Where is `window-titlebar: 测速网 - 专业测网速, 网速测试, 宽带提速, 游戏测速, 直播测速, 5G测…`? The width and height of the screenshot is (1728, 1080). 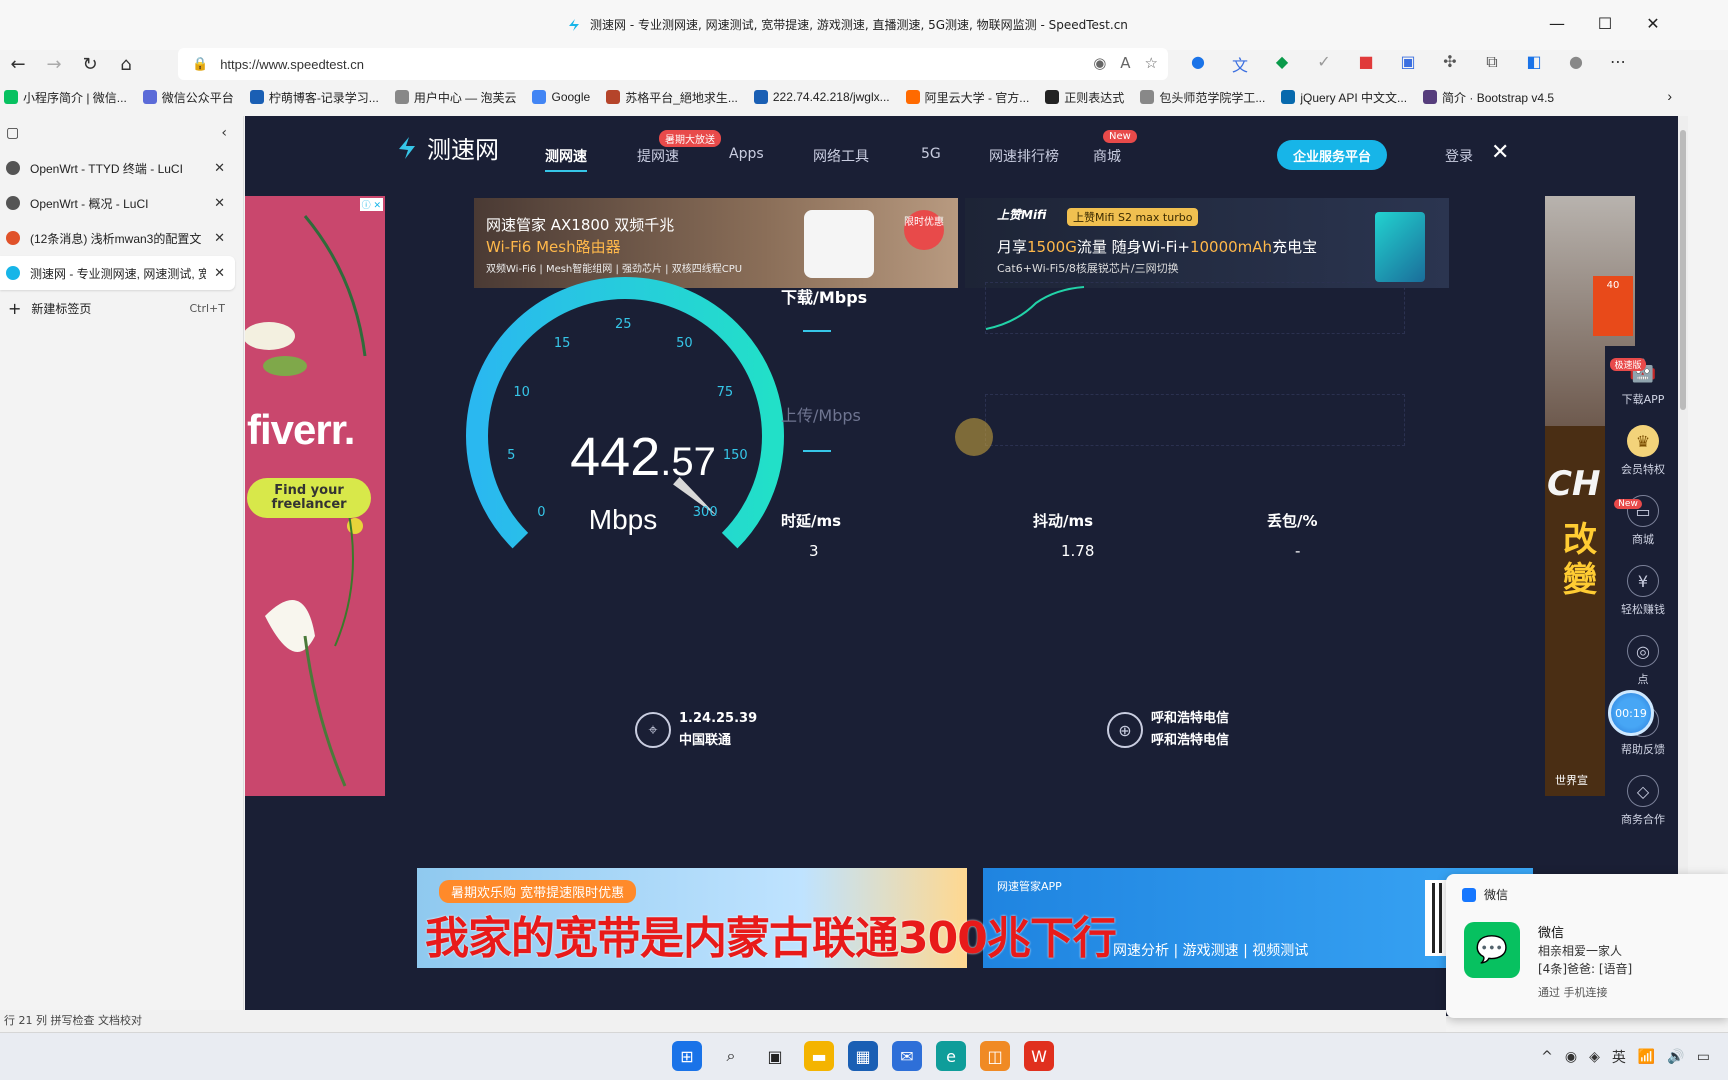 window-titlebar: 测速网 - 专业测网速, 网速测试, 宽带提速, 游戏测速, 直播测速, 5G测… is located at coordinates (864, 25).